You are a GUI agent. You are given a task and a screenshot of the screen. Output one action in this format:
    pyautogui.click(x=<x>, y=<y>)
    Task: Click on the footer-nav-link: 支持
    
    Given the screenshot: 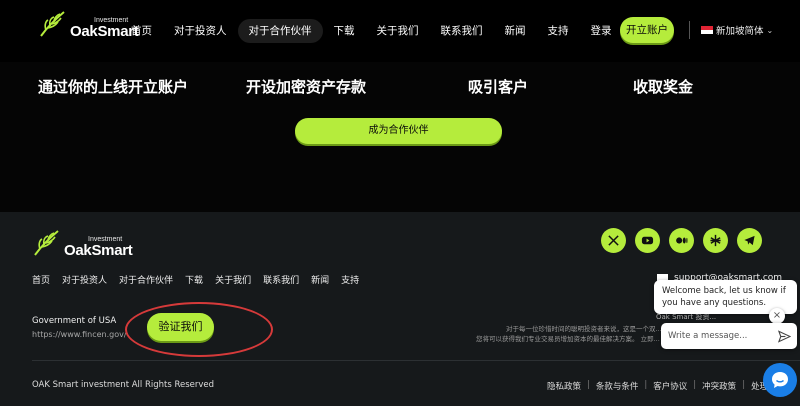 What is the action you would take?
    pyautogui.click(x=350, y=279)
    